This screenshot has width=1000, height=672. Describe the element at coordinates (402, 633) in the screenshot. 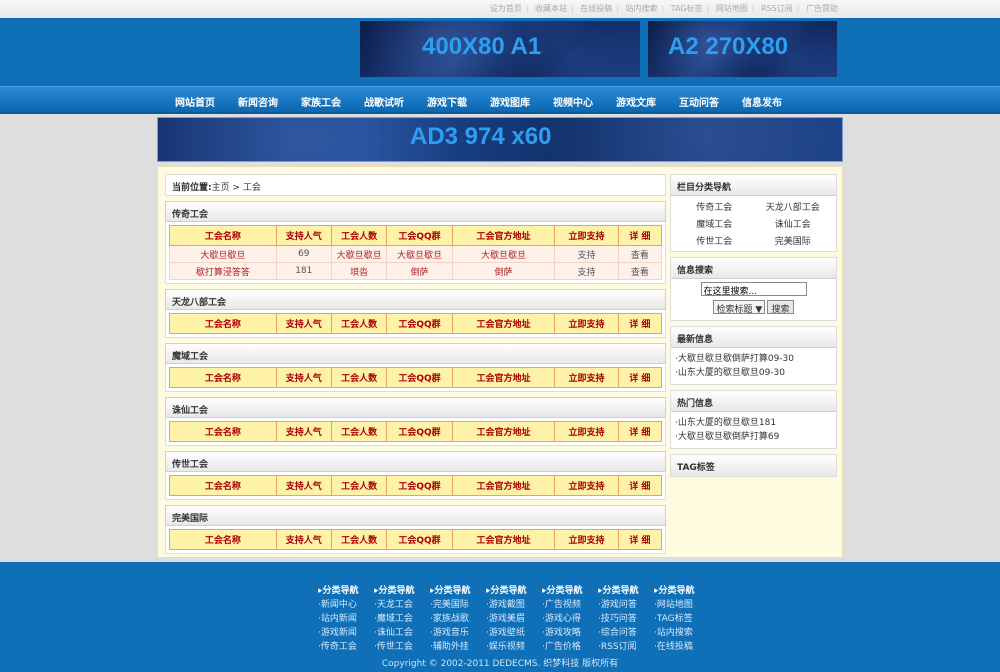

I see `footer-link: ·诛仙工会` at that location.